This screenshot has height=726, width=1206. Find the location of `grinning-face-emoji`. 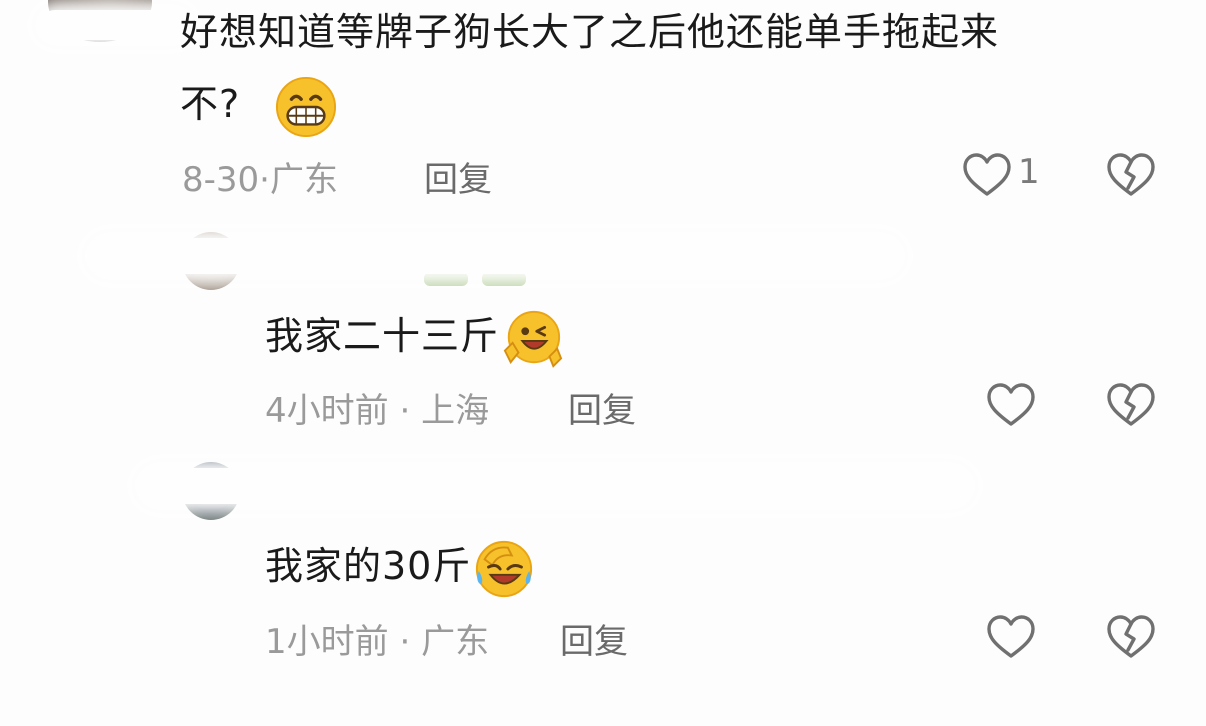

grinning-face-emoji is located at coordinates (306, 107).